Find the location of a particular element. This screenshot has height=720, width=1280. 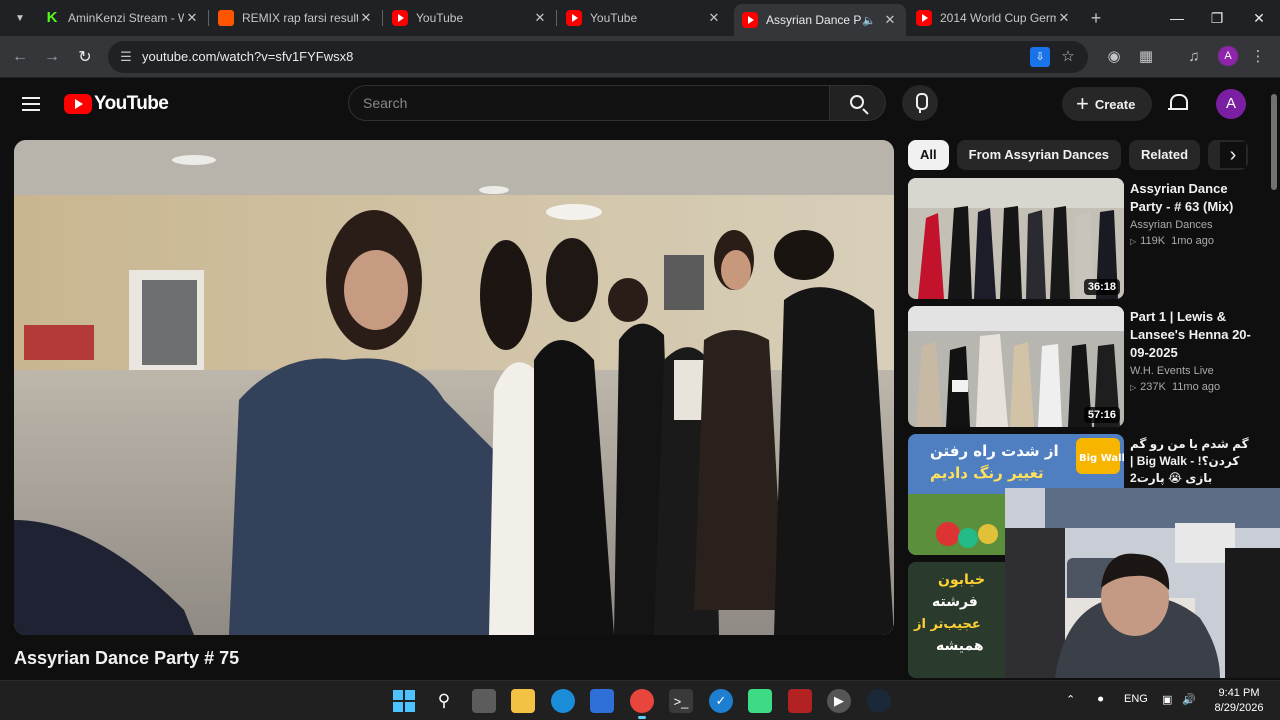

chevron-right-icon: › is located at coordinates (1233, 155).